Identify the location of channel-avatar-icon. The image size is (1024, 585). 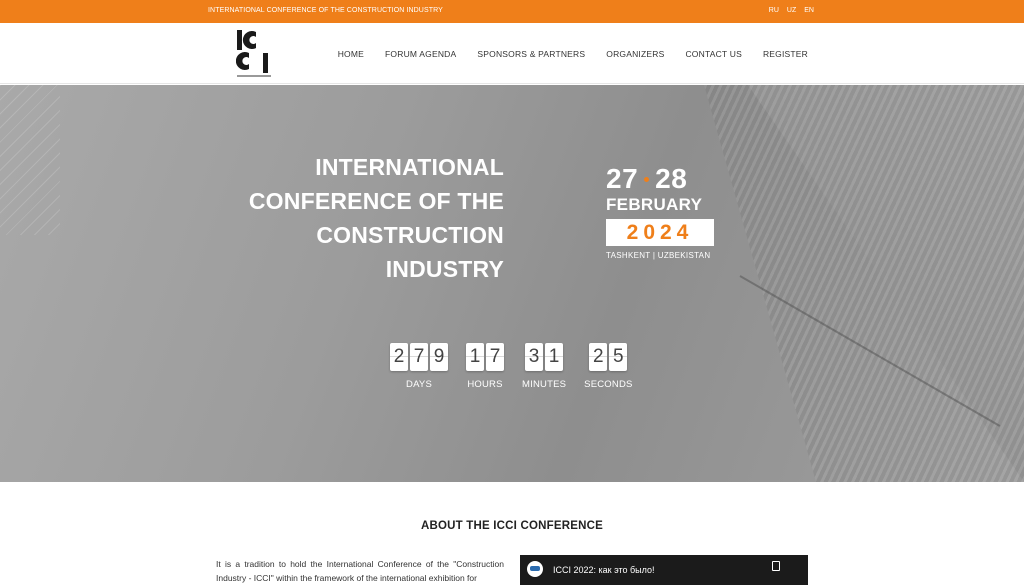
(535, 569).